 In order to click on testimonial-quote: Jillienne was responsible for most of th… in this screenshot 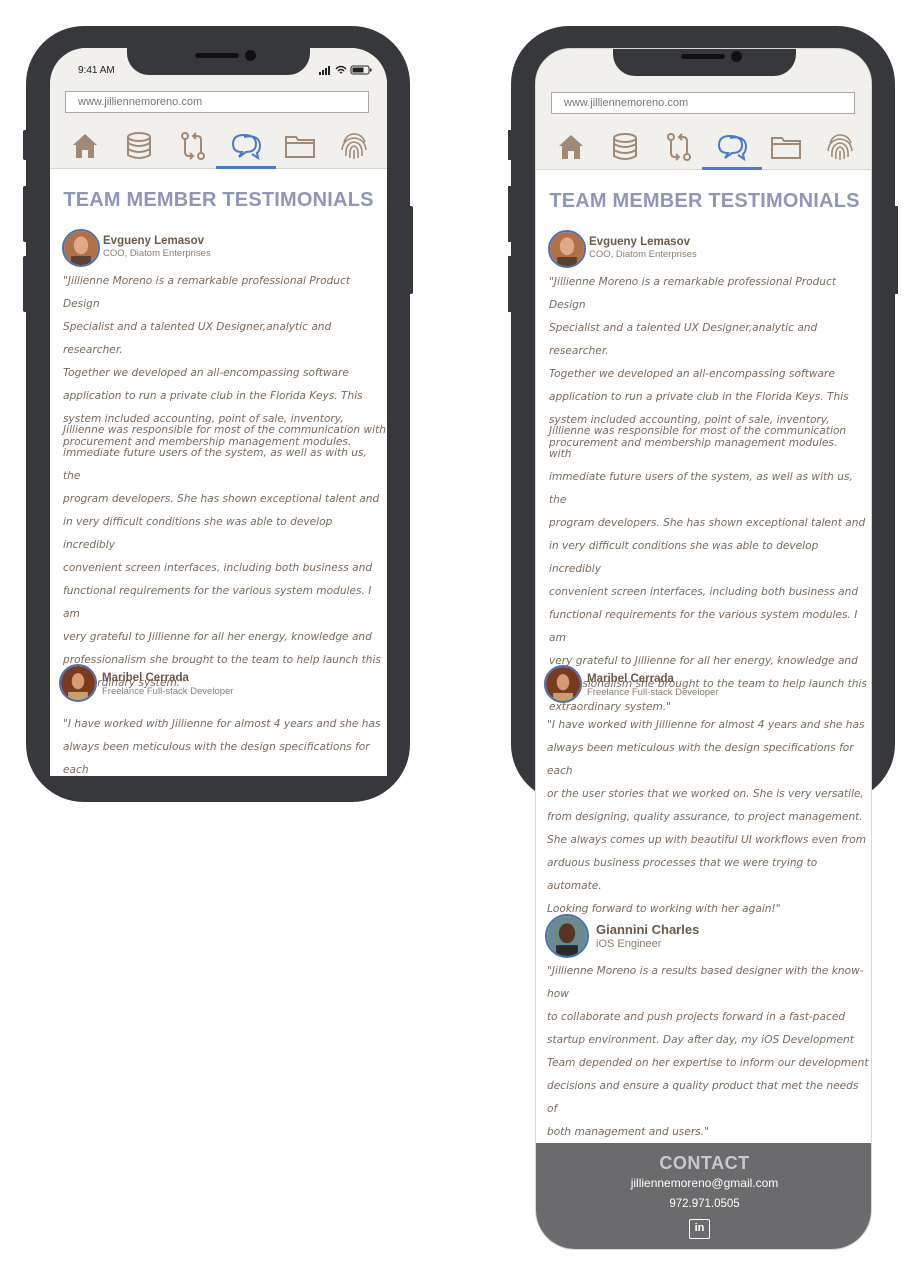, I will do `click(224, 556)`.